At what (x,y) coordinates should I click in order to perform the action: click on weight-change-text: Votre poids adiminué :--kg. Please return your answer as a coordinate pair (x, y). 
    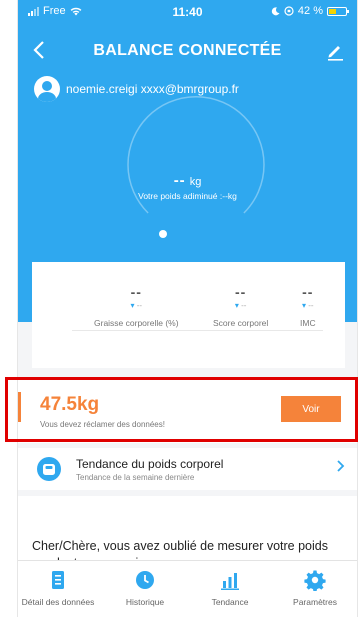
    Looking at the image, I should click on (187, 196).